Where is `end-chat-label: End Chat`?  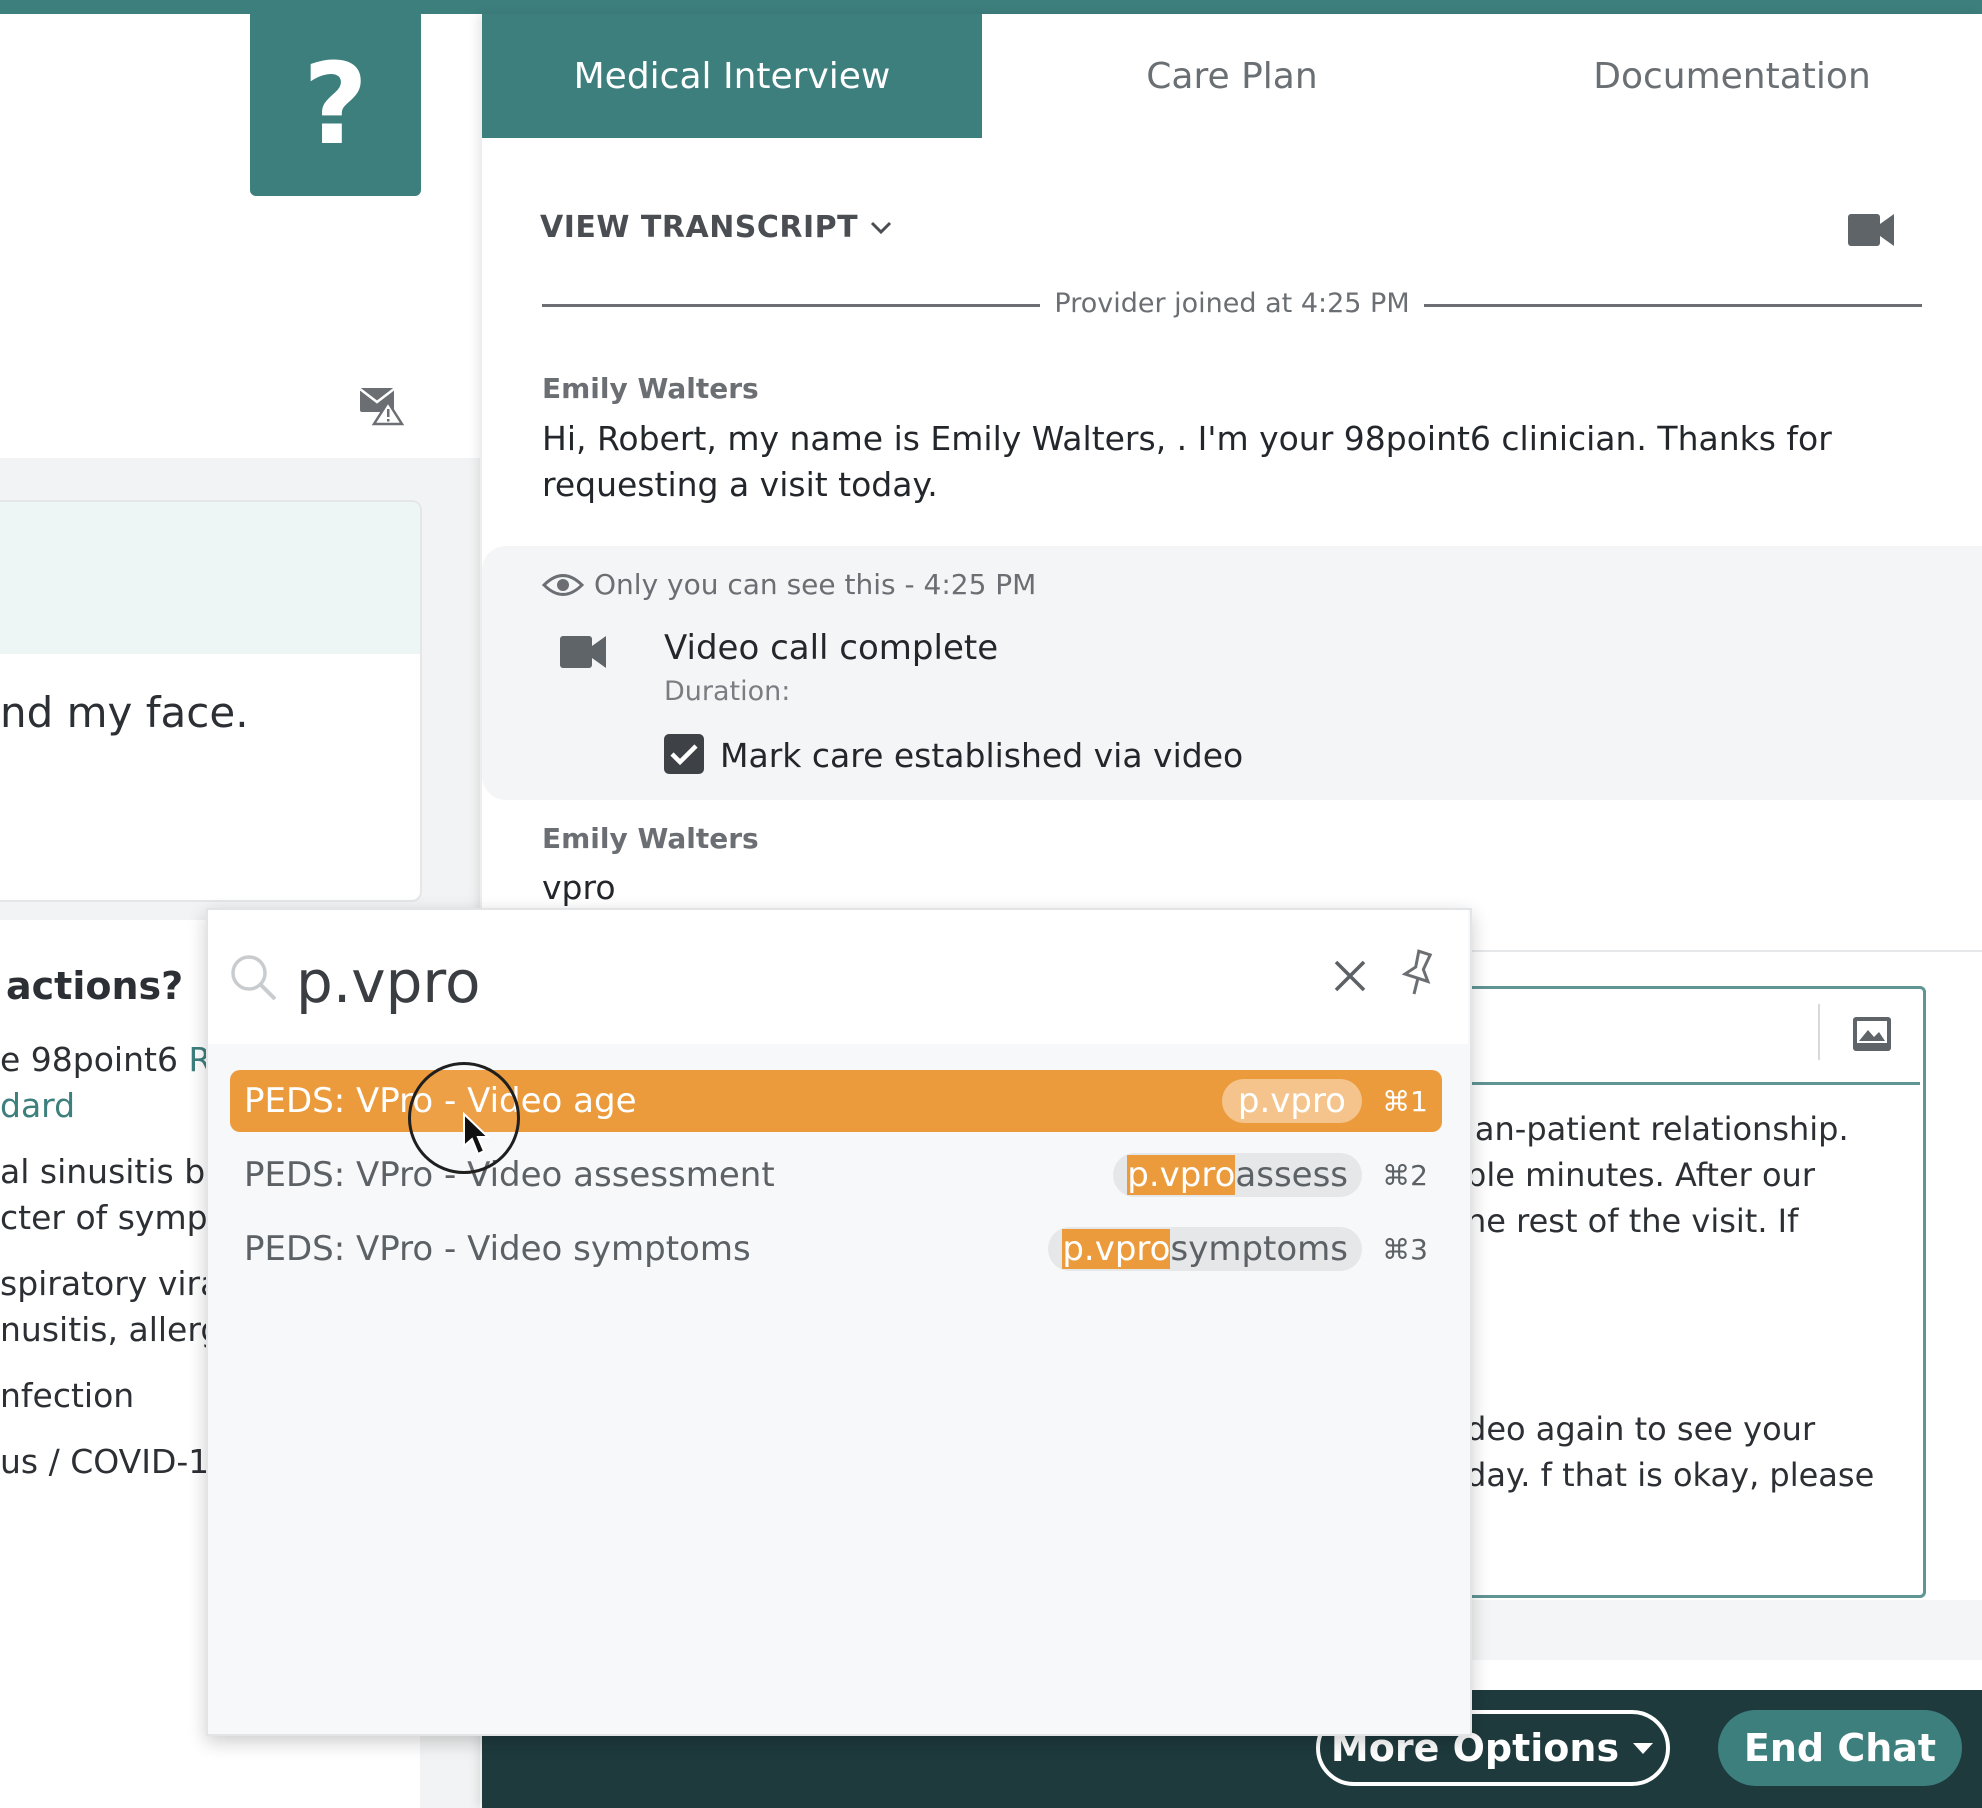 end-chat-label: End Chat is located at coordinates (1840, 1748).